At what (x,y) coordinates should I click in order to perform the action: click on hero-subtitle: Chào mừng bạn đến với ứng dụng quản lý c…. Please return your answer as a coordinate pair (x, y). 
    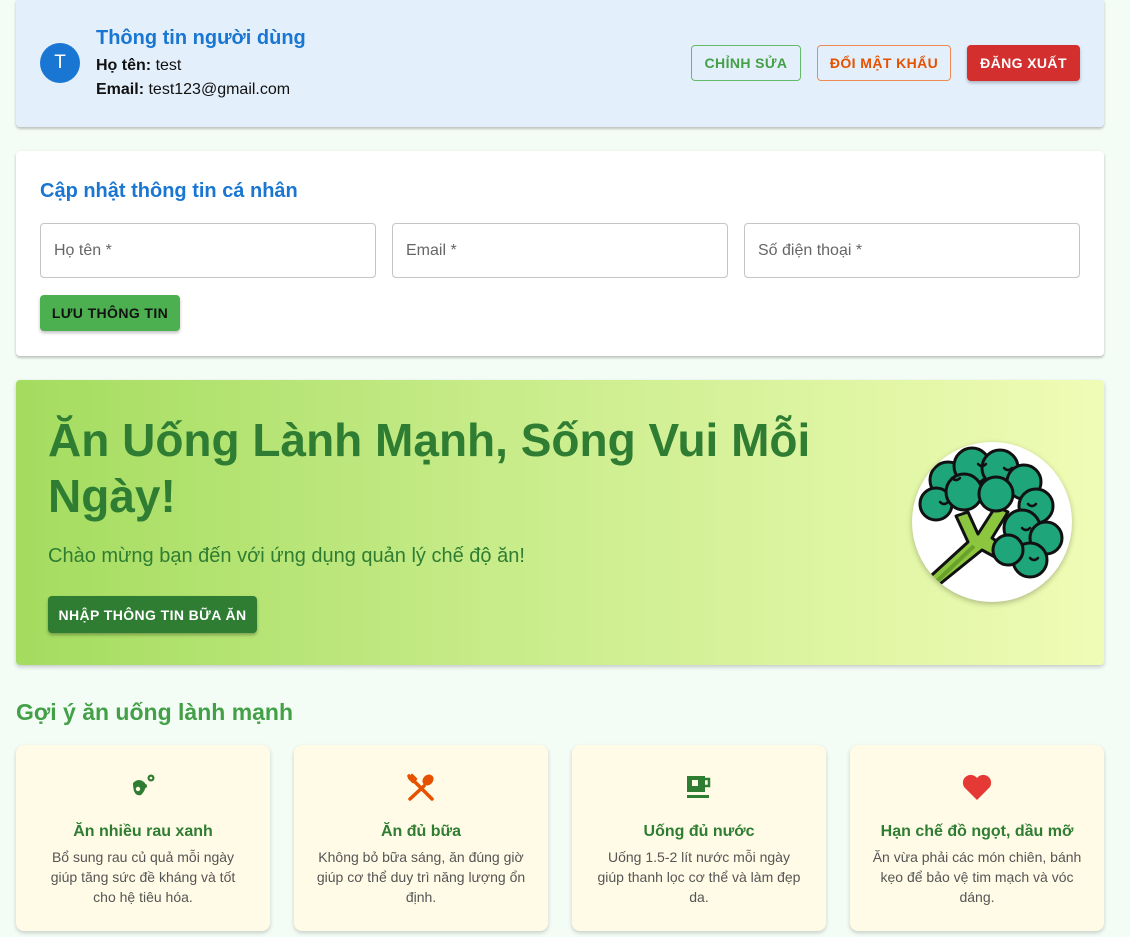
    Looking at the image, I should click on (286, 556).